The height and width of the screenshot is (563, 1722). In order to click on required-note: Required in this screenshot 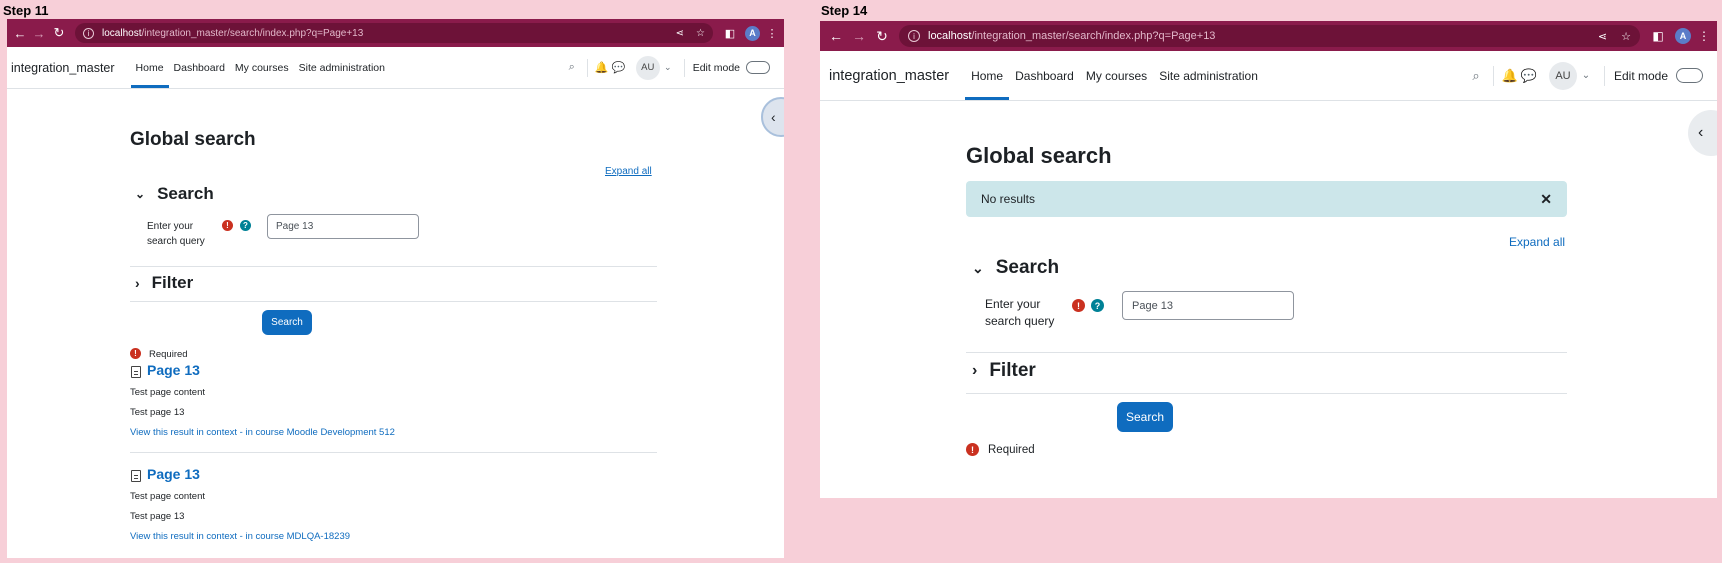, I will do `click(168, 354)`.